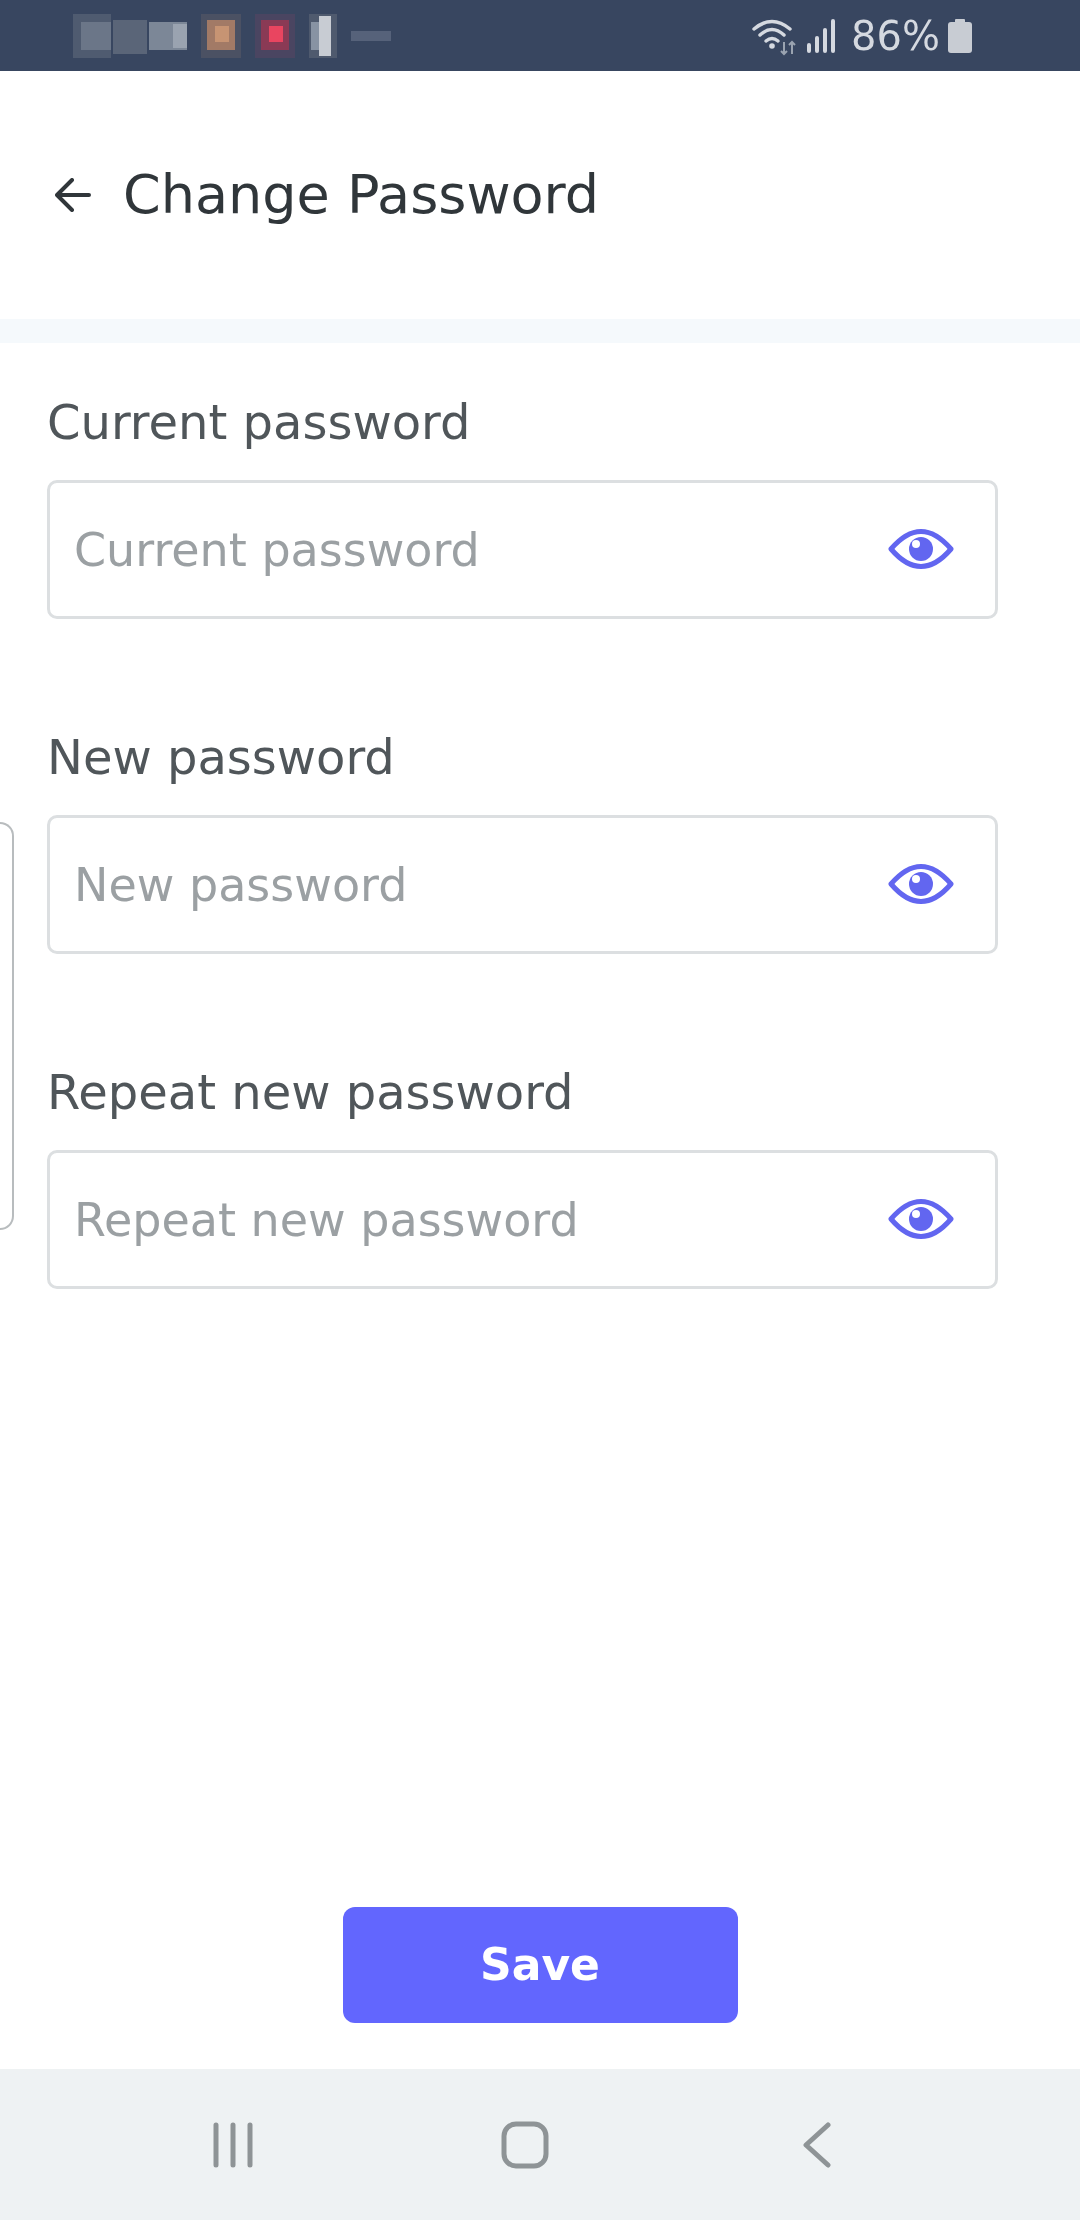 The image size is (1080, 2220). Describe the element at coordinates (7, 1026) in the screenshot. I see `edge-panel-handle` at that location.